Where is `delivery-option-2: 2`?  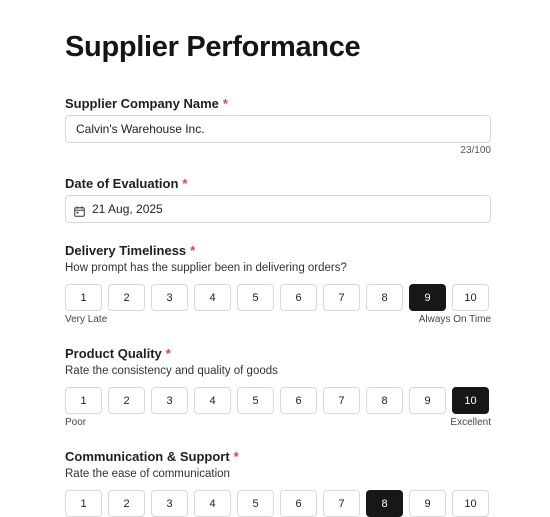
delivery-option-2: 2 is located at coordinates (126, 297).